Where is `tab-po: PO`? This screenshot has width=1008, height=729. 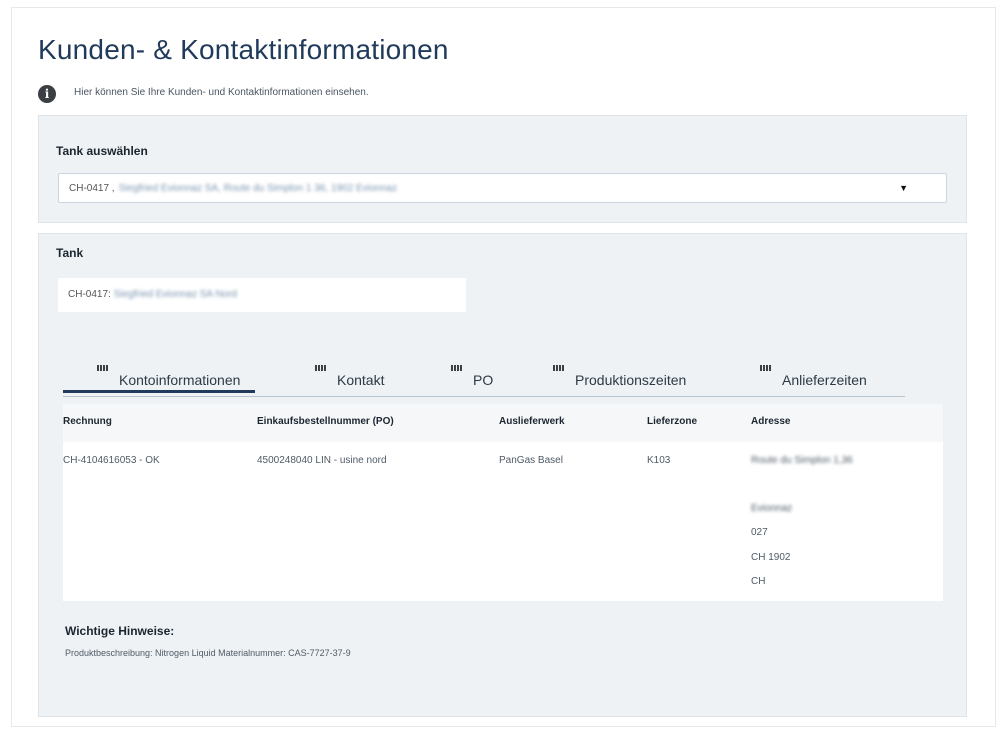 tab-po: PO is located at coordinates (472, 379).